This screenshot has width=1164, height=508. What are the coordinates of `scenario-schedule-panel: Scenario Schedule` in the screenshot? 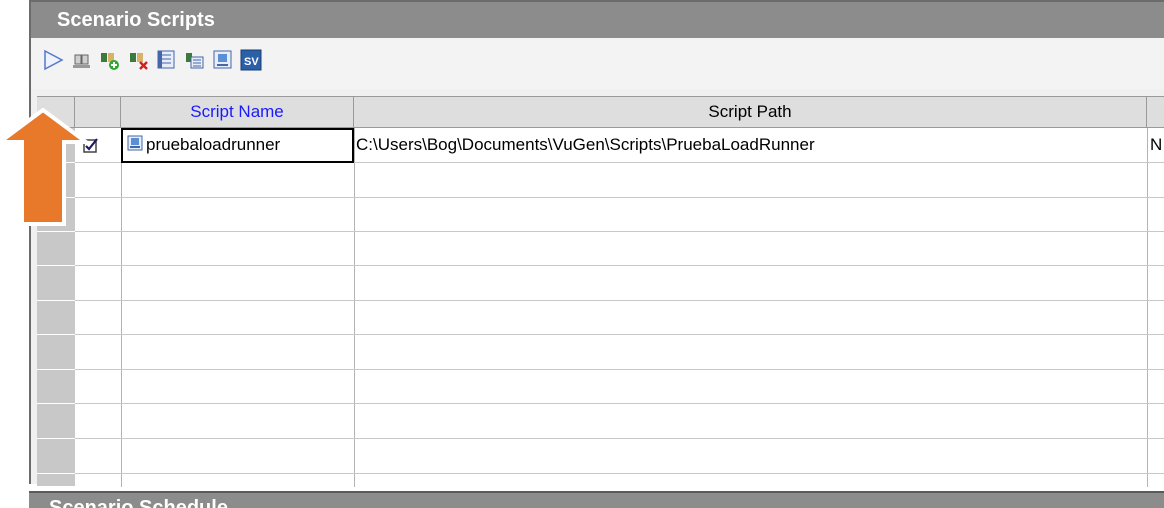 It's located at (596, 499).